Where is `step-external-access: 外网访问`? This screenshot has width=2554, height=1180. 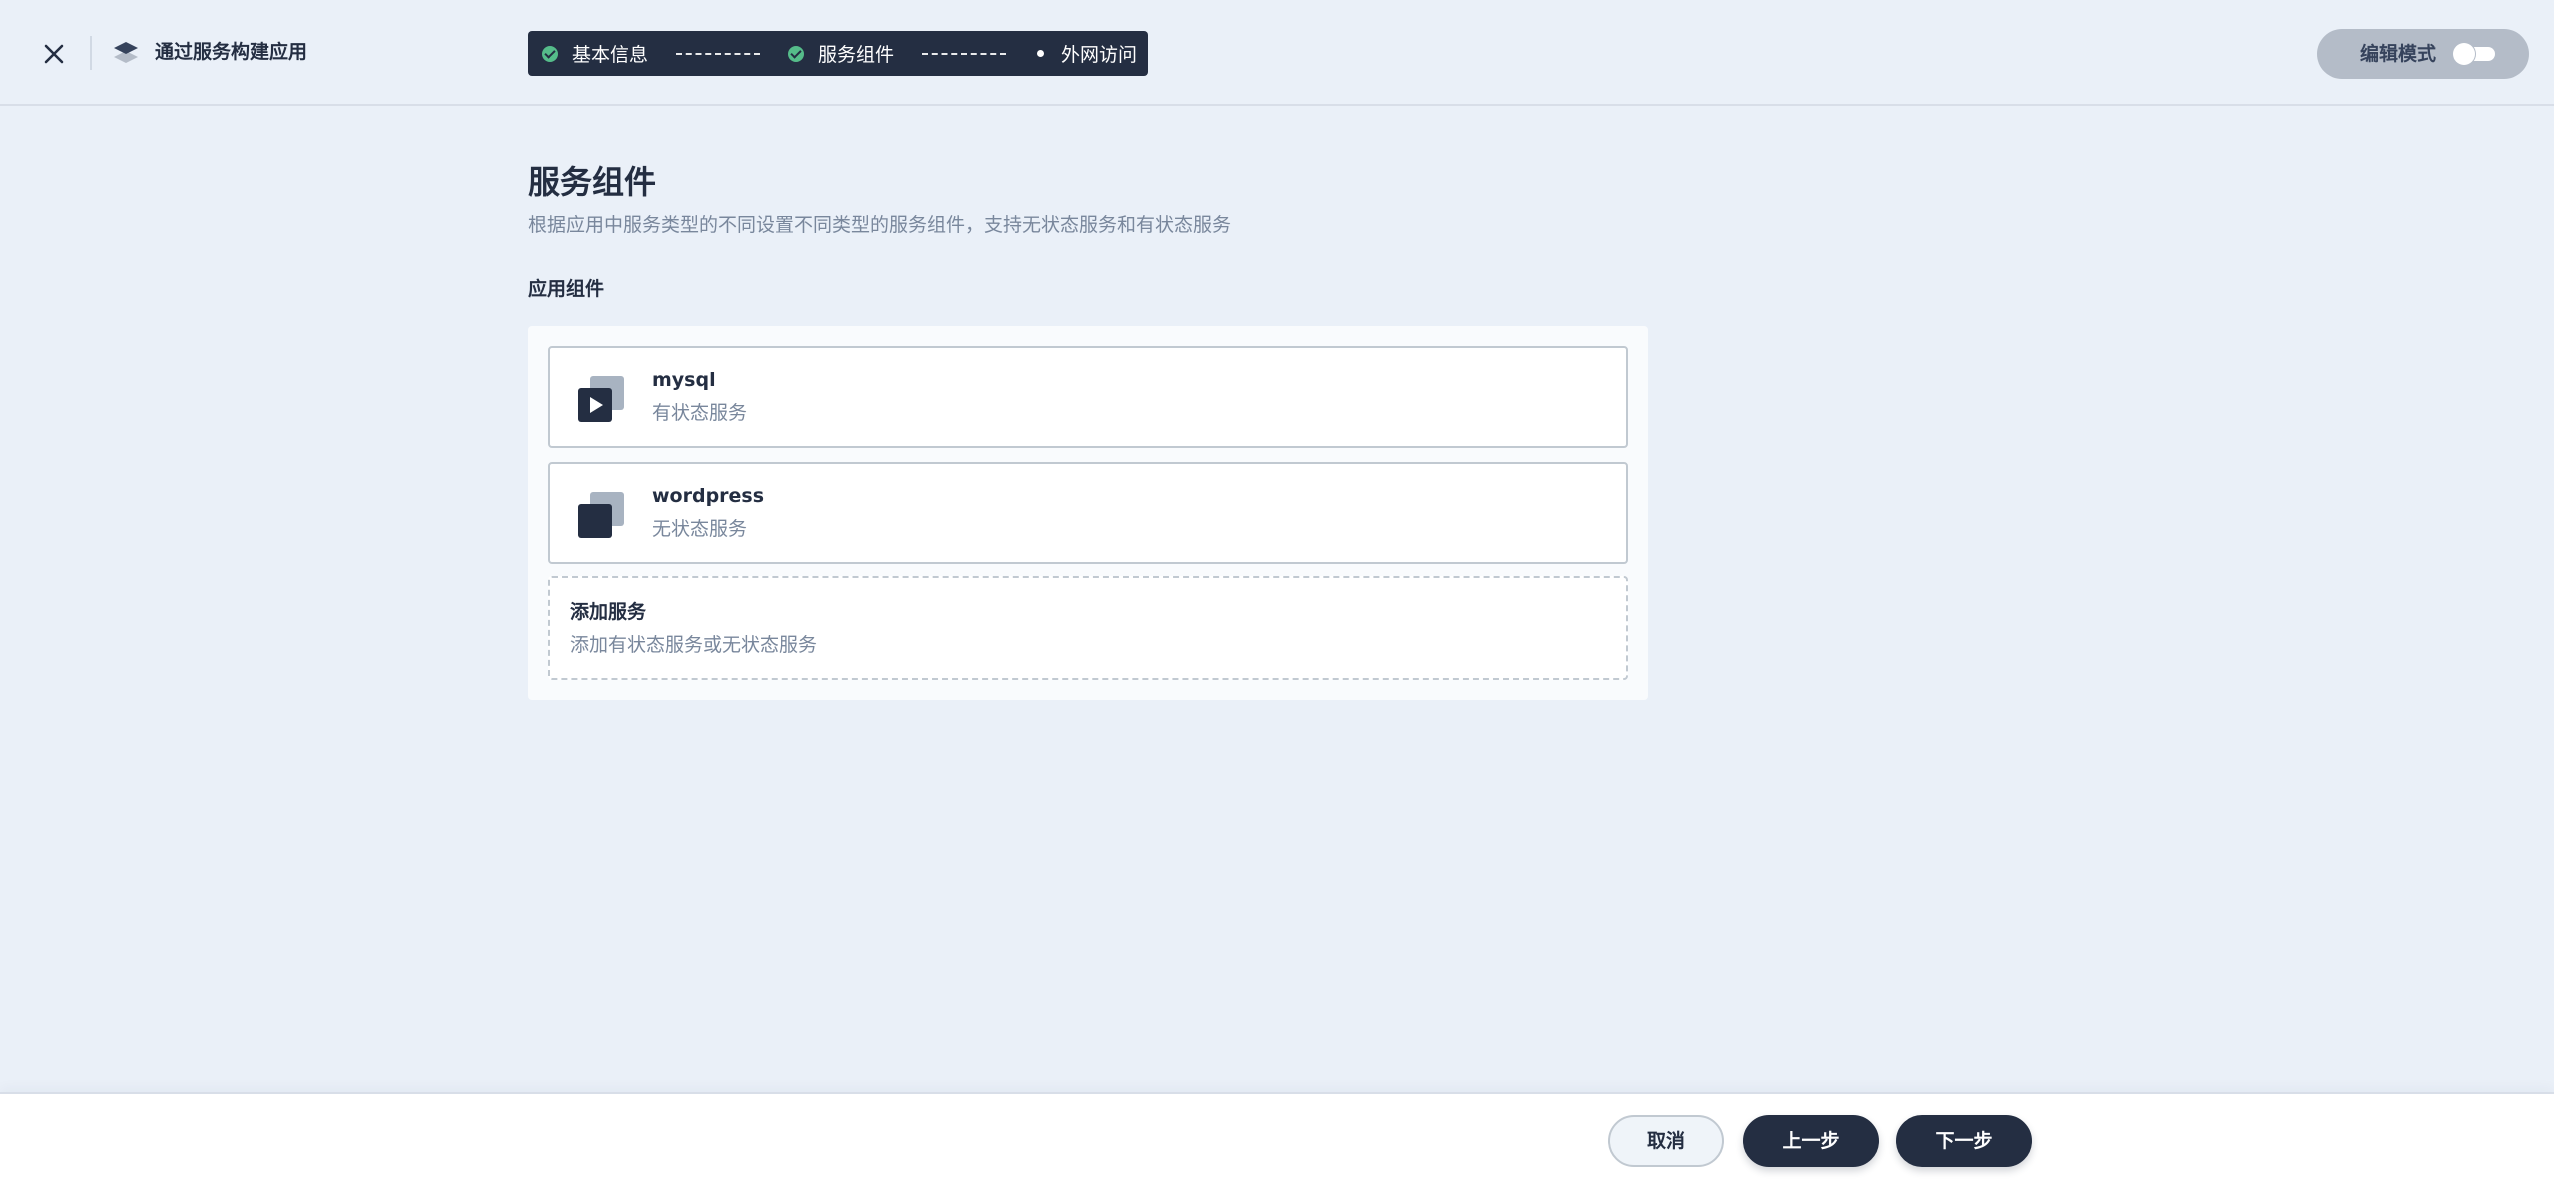
step-external-access: 外网访问 is located at coordinates (1085, 53).